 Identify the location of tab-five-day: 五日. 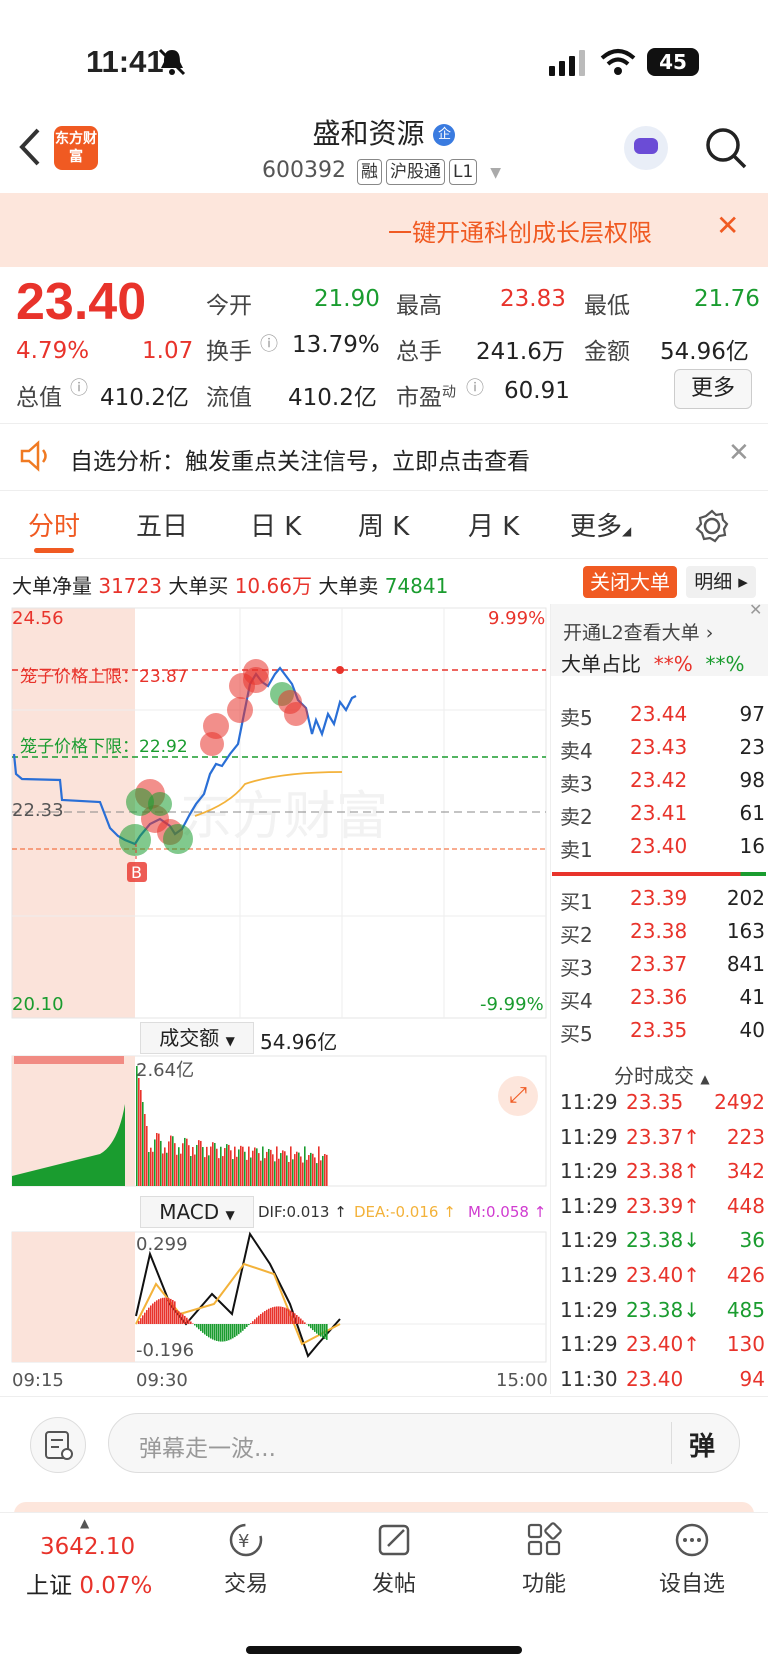
(162, 524).